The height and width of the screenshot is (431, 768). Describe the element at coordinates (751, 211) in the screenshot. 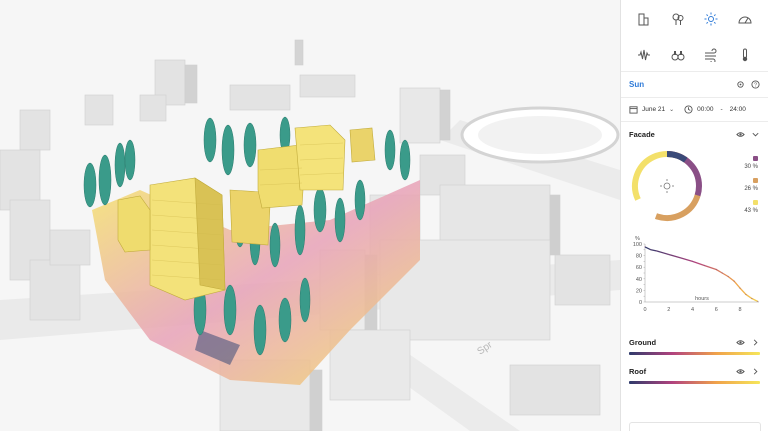

I see `legend-value: 43 %` at that location.